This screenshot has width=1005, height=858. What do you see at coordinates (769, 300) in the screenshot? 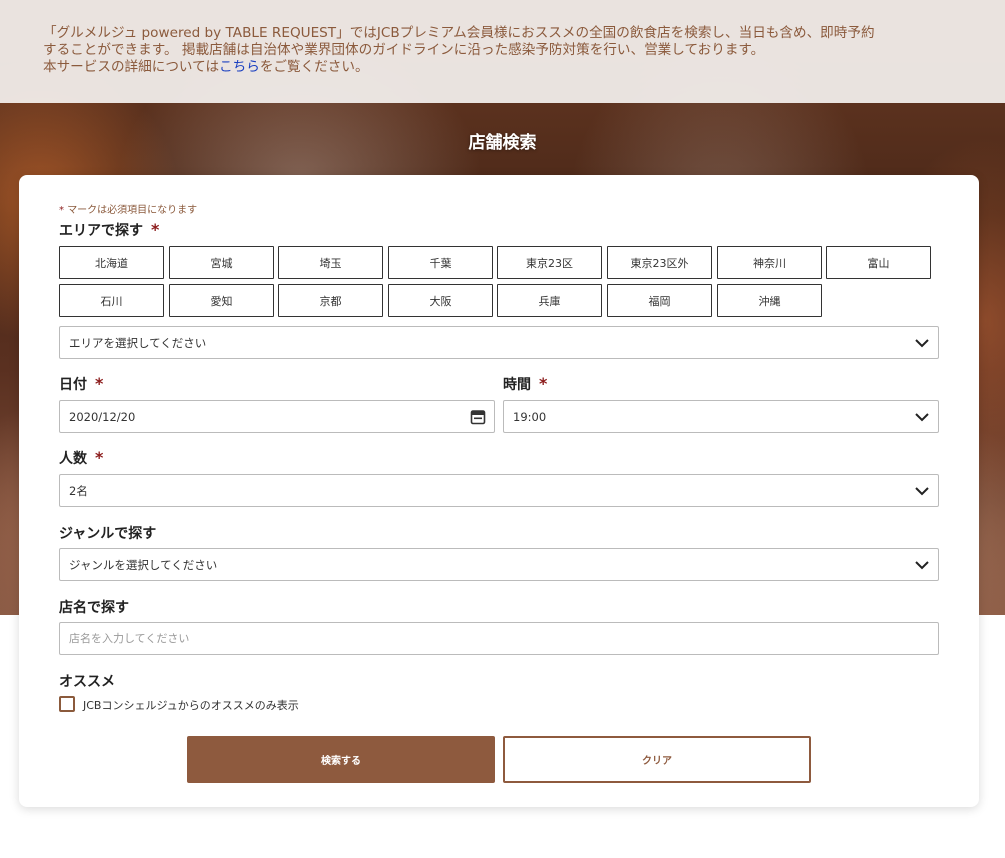
I see `area-button-okinawa: 沖縄` at bounding box center [769, 300].